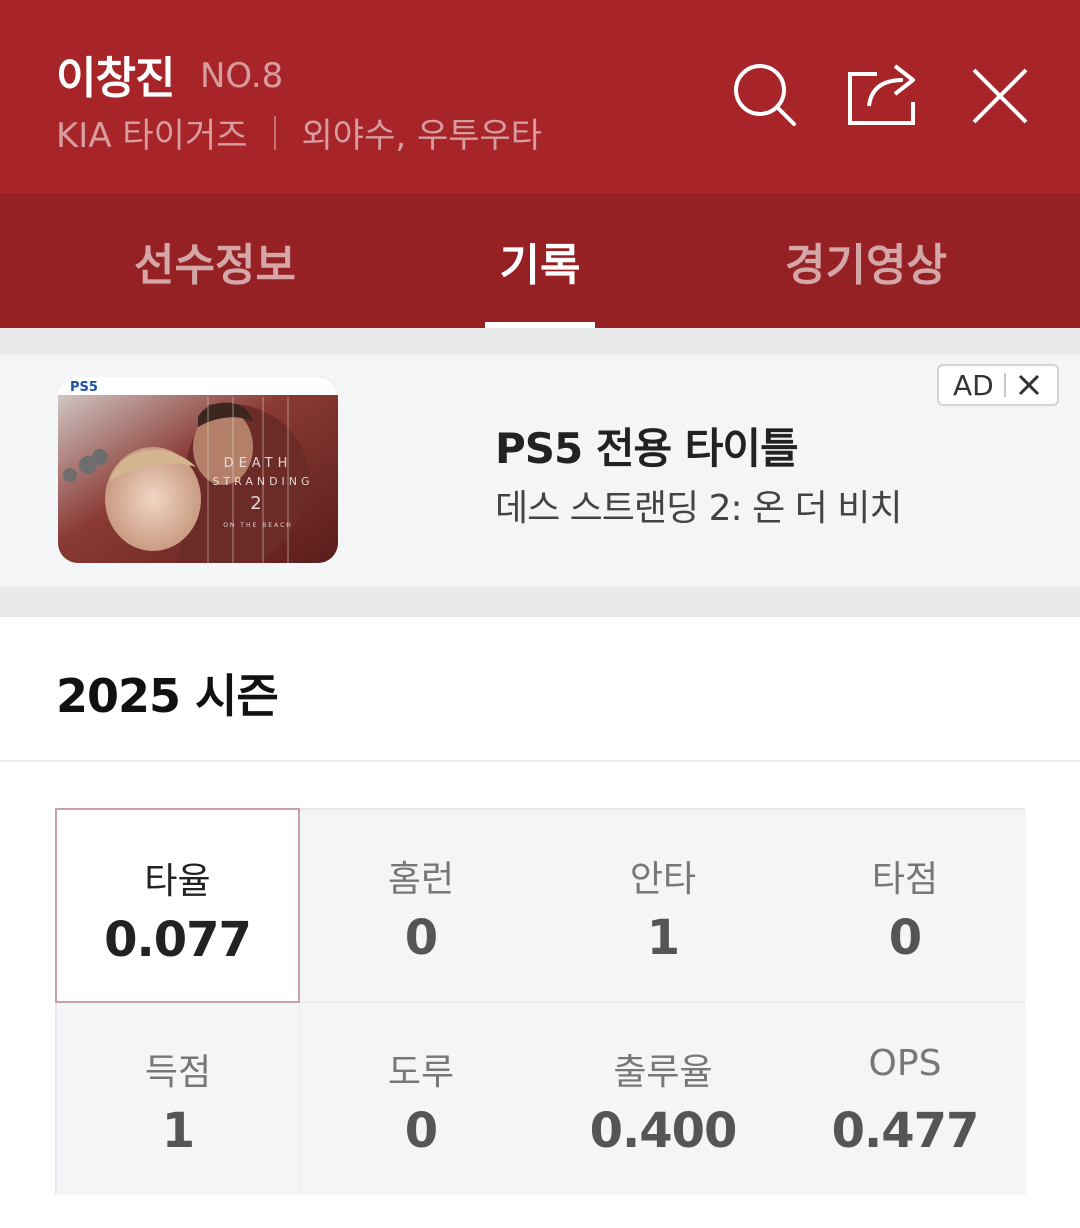 The height and width of the screenshot is (1228, 1080). I want to click on stat-label: 도루, so click(421, 1072).